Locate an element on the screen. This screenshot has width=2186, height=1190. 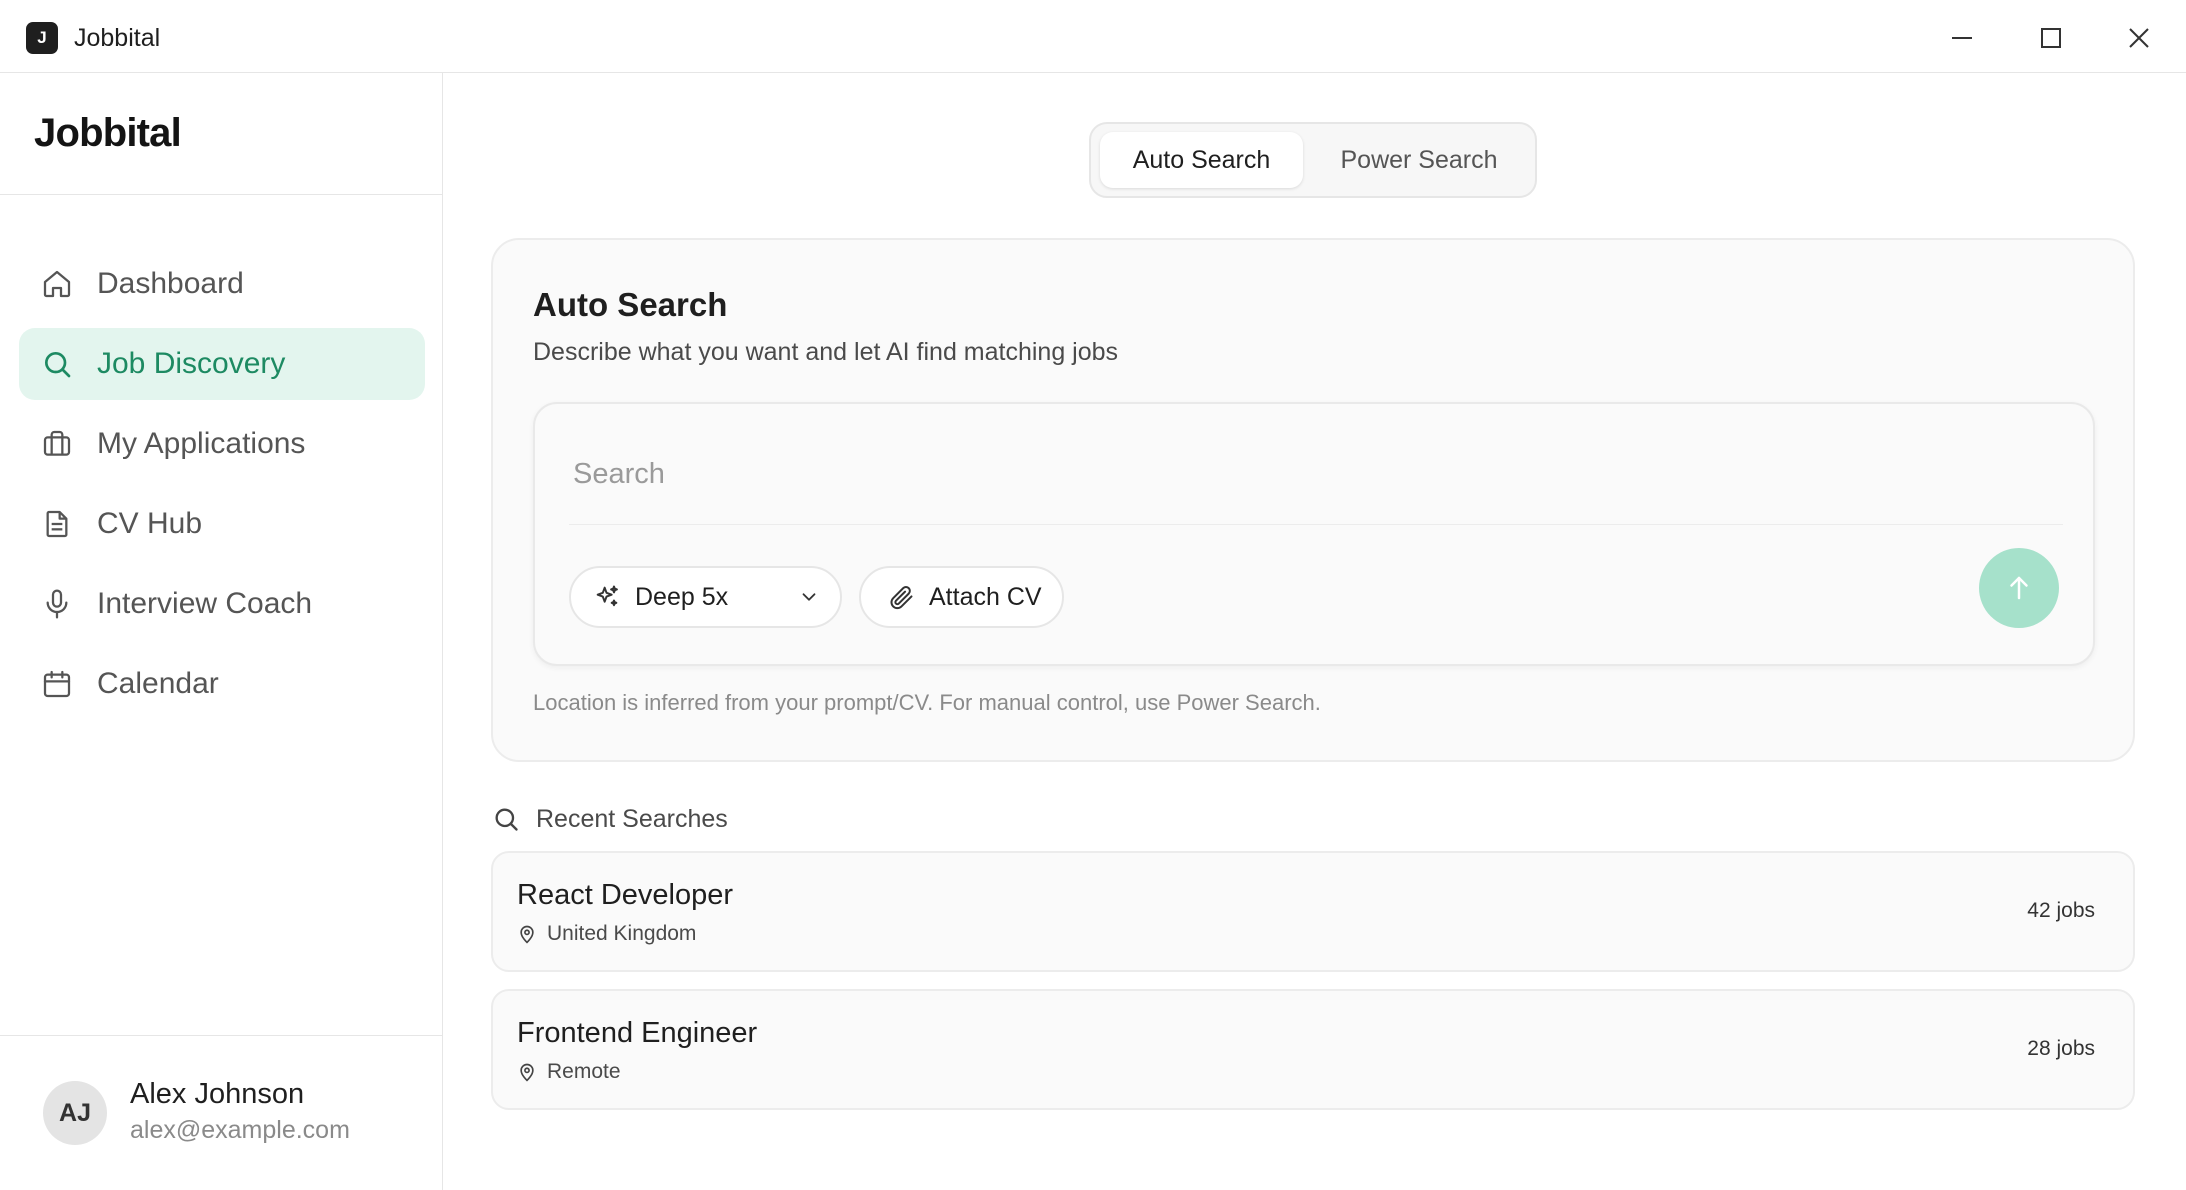
app-icon: J is located at coordinates (42, 38).